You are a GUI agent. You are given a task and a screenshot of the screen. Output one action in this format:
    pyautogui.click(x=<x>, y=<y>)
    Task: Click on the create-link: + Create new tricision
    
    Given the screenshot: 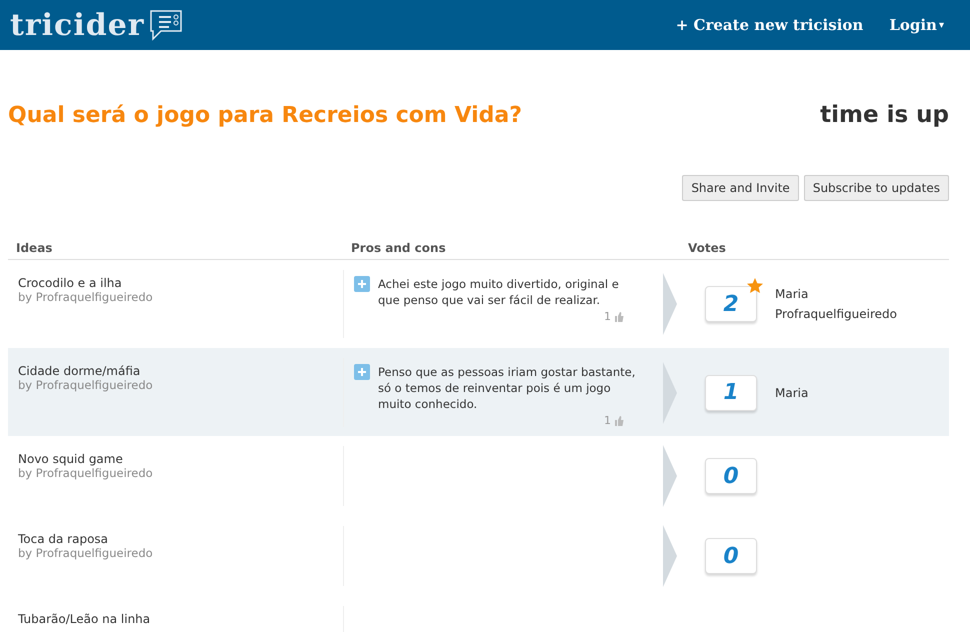 What is the action you would take?
    pyautogui.click(x=770, y=25)
    